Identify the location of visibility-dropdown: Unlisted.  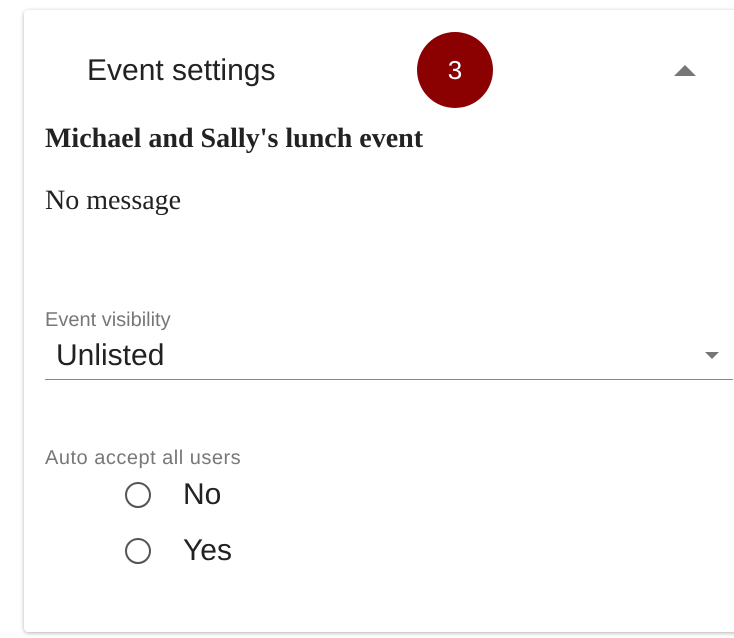
(389, 356).